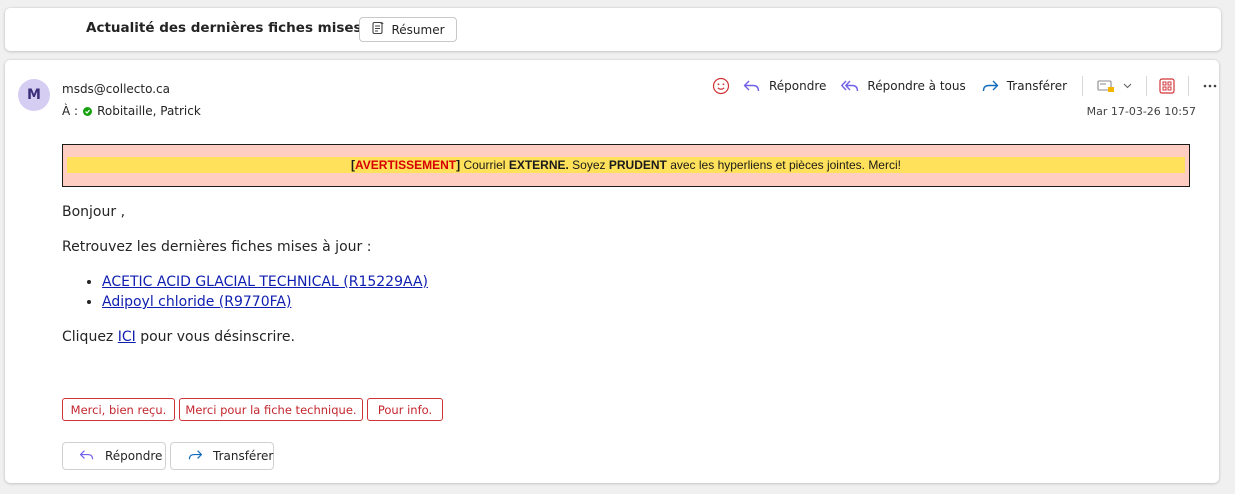 The height and width of the screenshot is (494, 1235). I want to click on presence-available-icon, so click(88, 111).